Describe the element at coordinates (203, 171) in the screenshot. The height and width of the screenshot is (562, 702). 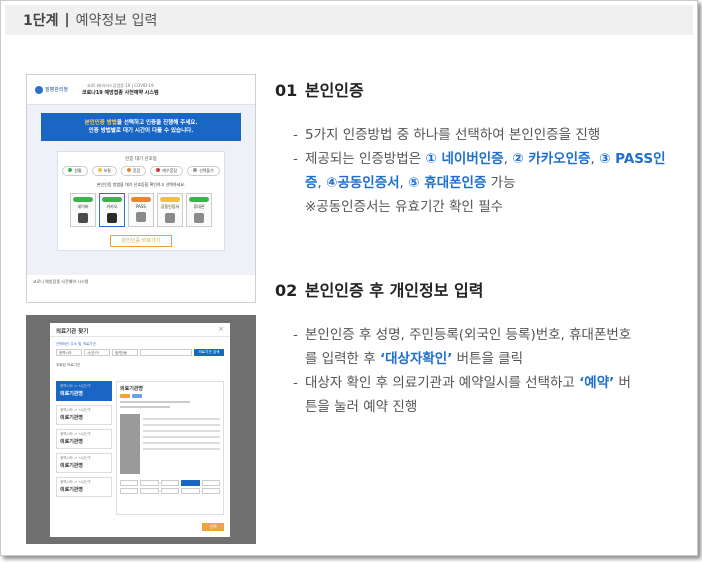
I see `legend-item: 선택불가` at that location.